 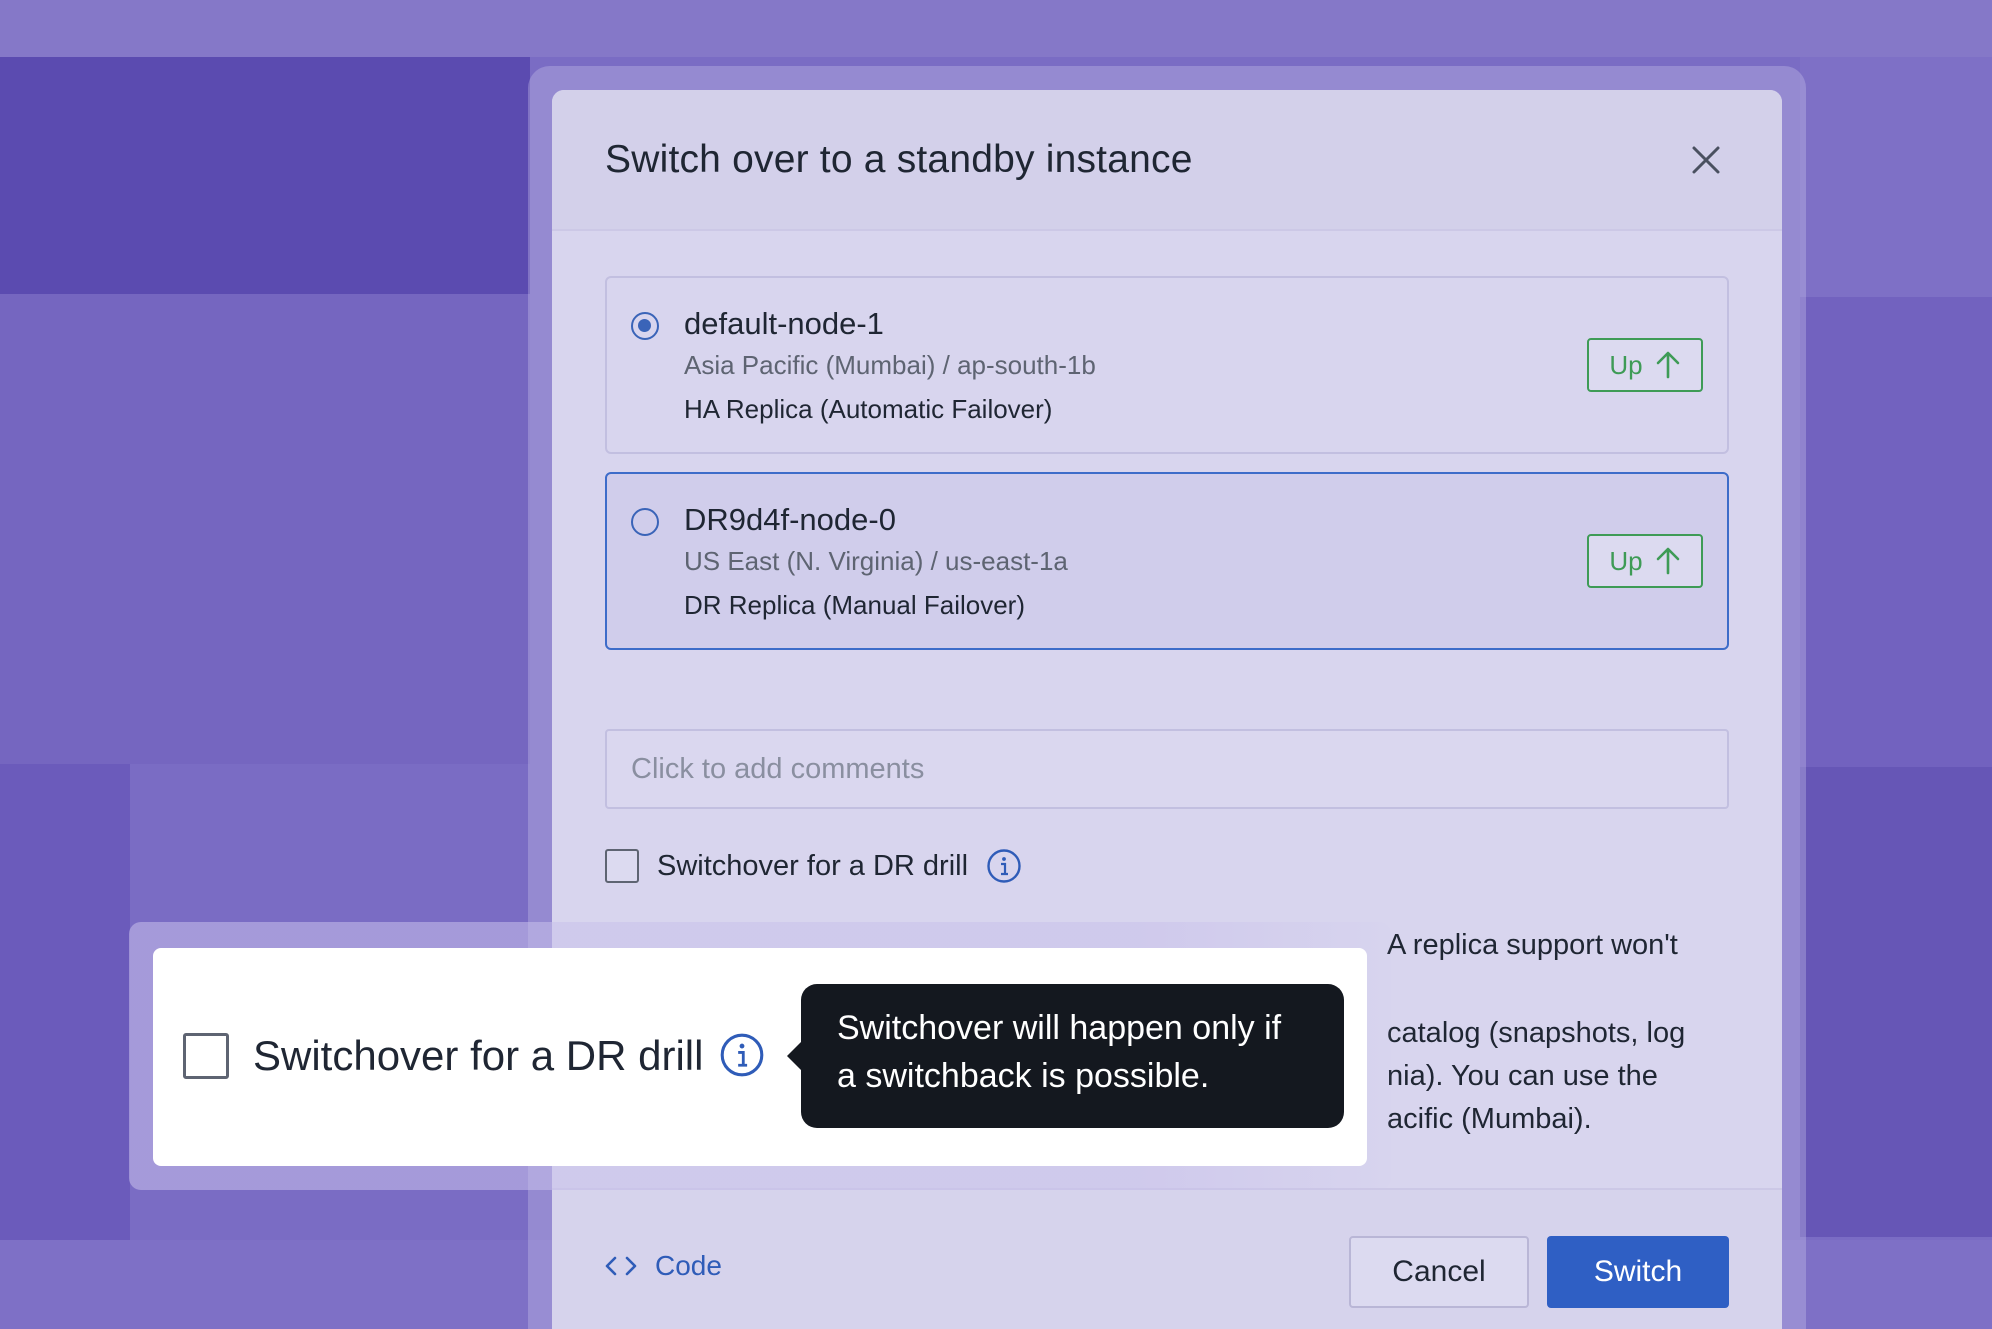 I want to click on dr-drill-option: Switchover for a DR drill, so click(x=813, y=866).